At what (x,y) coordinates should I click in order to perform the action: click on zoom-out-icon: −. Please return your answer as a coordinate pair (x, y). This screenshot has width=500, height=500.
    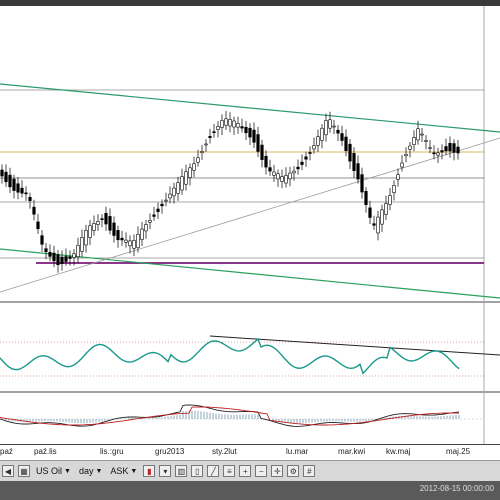
    Looking at the image, I should click on (261, 471).